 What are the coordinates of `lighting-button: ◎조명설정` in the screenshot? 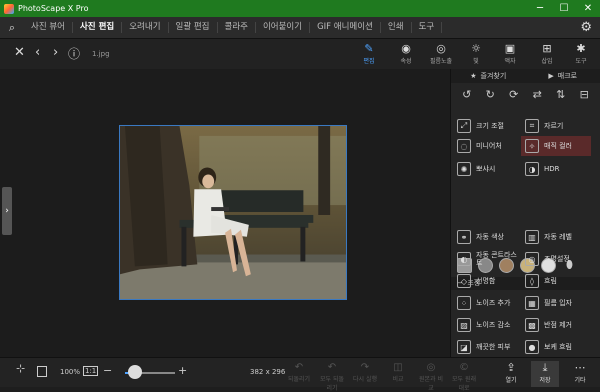 It's located at (560, 259).